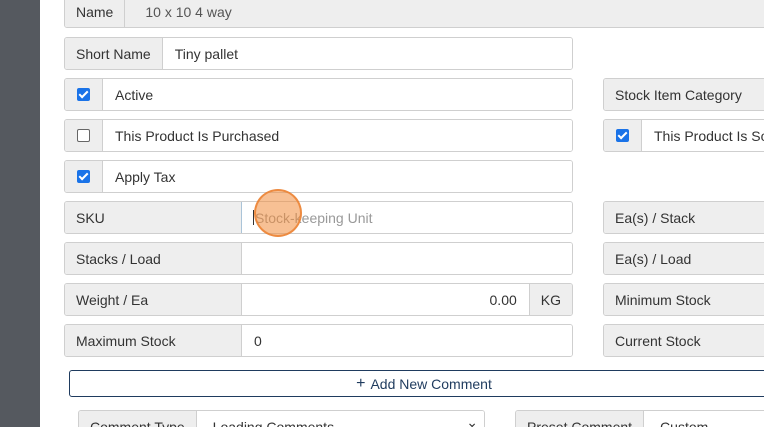 The height and width of the screenshot is (427, 764). I want to click on preset-comment-select: Custom, so click(704, 419).